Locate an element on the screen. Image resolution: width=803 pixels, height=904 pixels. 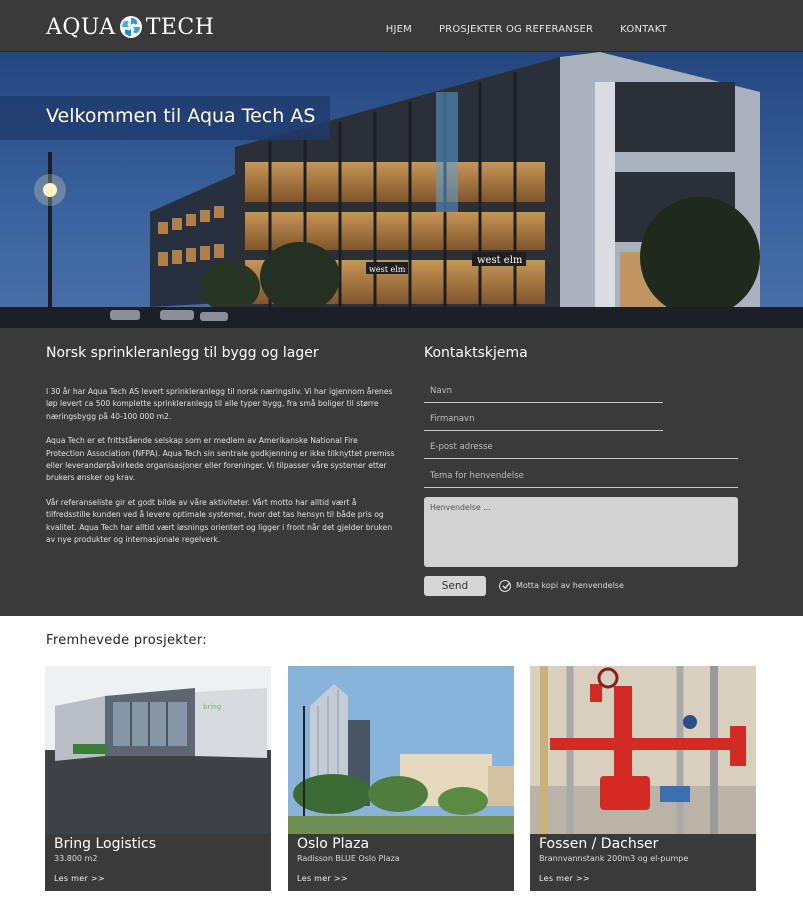
logo-text-left: AQUA is located at coordinates (81, 27).